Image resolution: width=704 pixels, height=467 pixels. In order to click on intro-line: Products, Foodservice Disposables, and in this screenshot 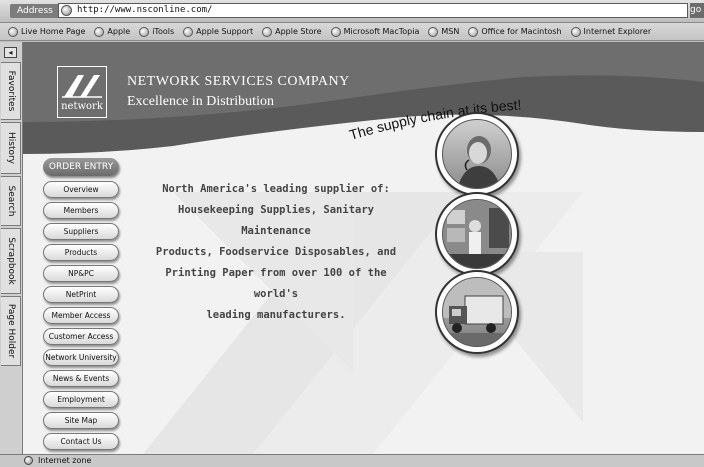, I will do `click(276, 252)`.